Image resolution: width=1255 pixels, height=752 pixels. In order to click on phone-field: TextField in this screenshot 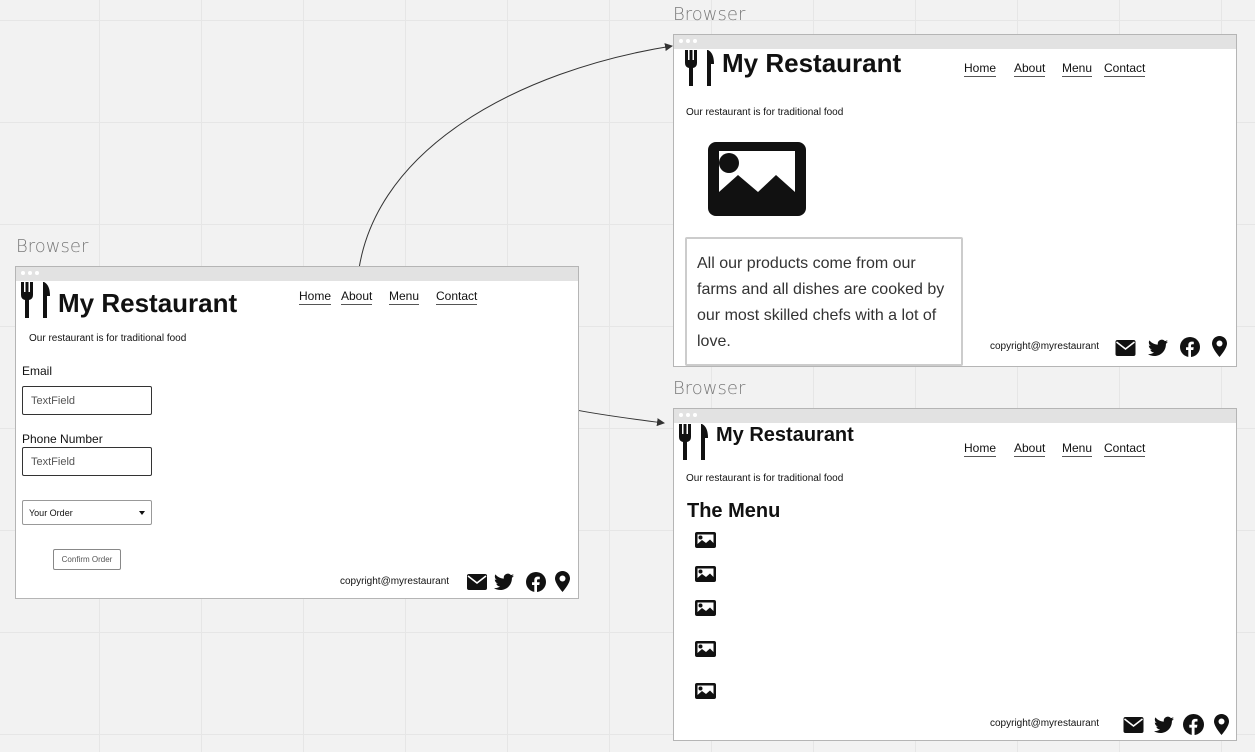, I will do `click(87, 461)`.